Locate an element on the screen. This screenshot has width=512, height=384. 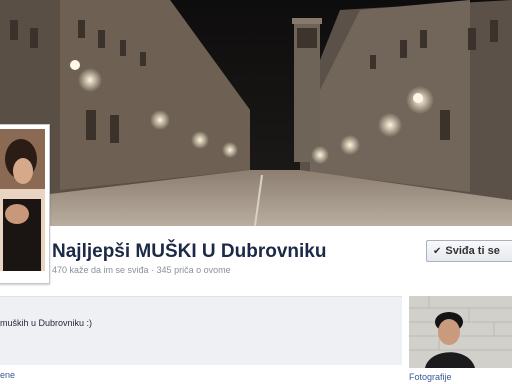
about-text: muških u Dubrovniku :) is located at coordinates (46, 323).